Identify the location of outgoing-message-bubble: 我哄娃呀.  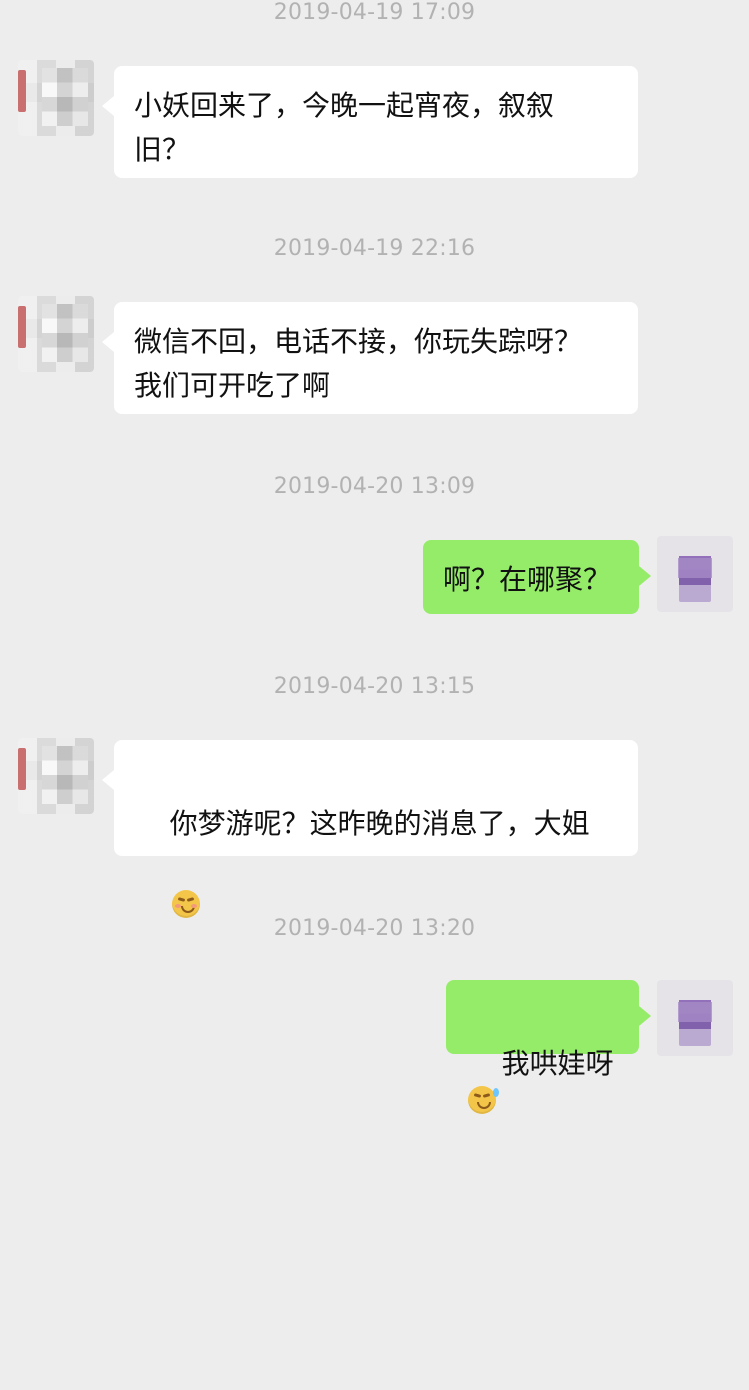
(548, 1047).